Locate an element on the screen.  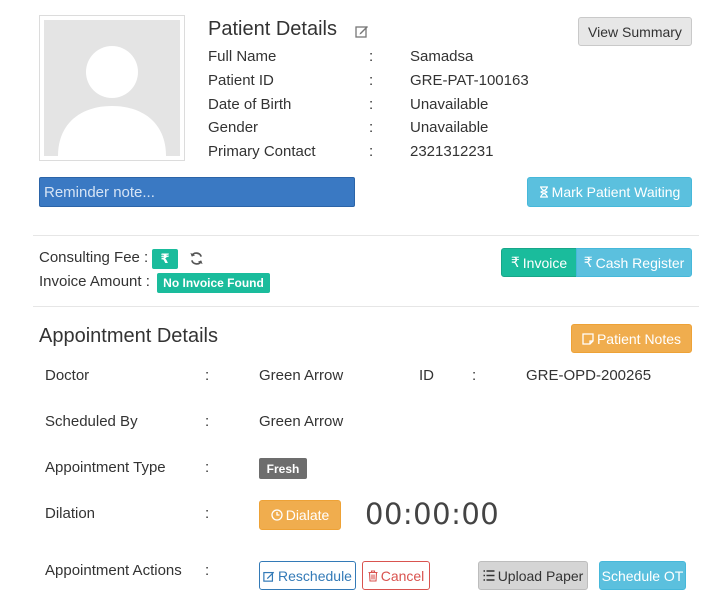
primary-contact-value: 2321312231 is located at coordinates (452, 151).